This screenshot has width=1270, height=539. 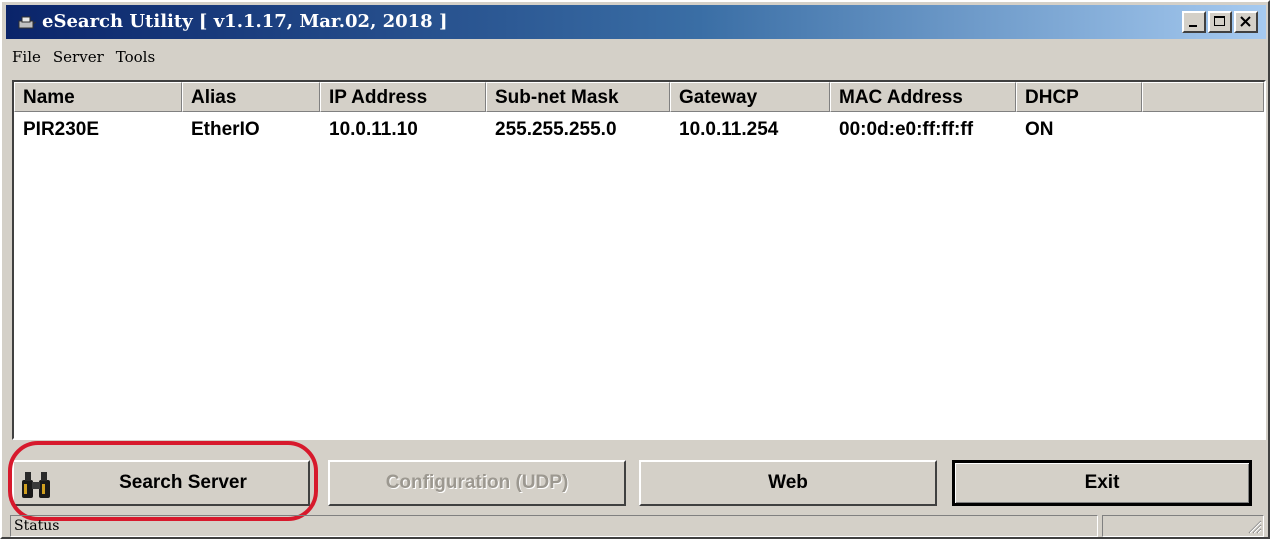 I want to click on configuration-button: Configuration (UDP), so click(x=477, y=483).